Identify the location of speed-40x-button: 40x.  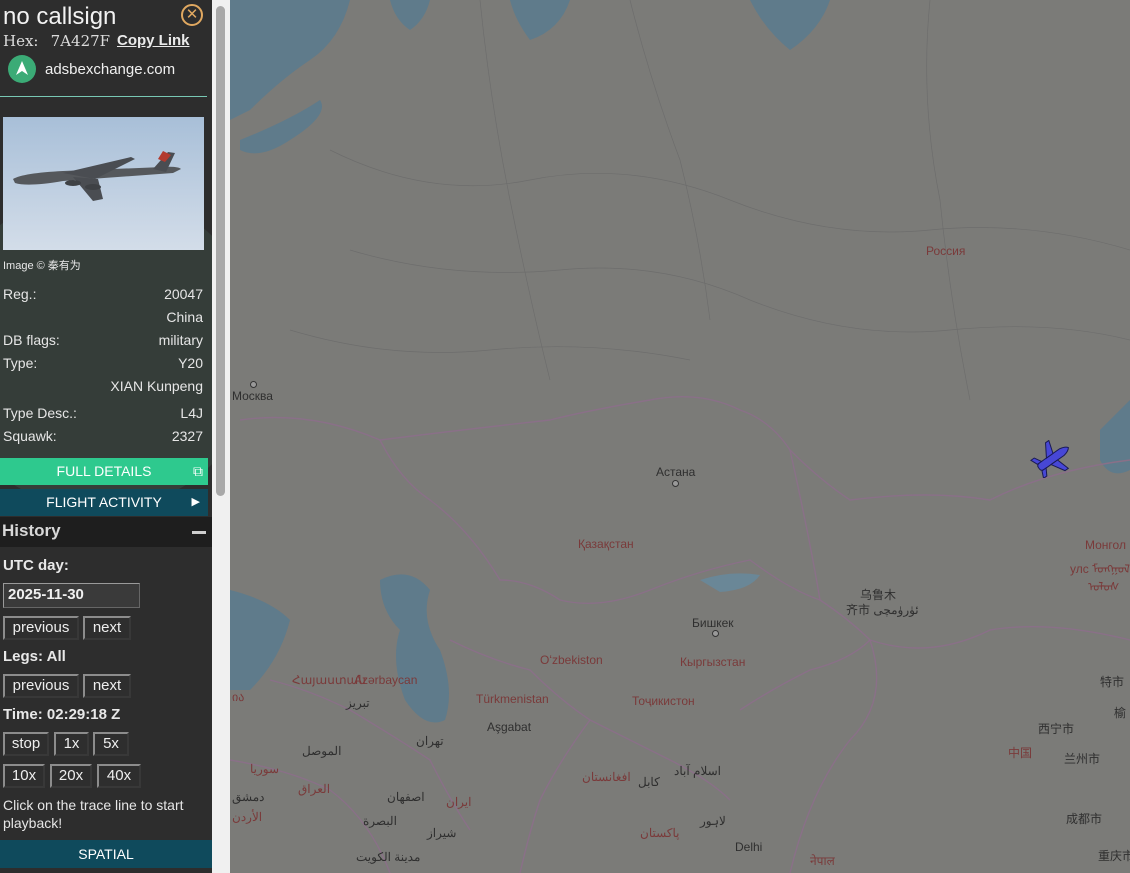
(119, 776).